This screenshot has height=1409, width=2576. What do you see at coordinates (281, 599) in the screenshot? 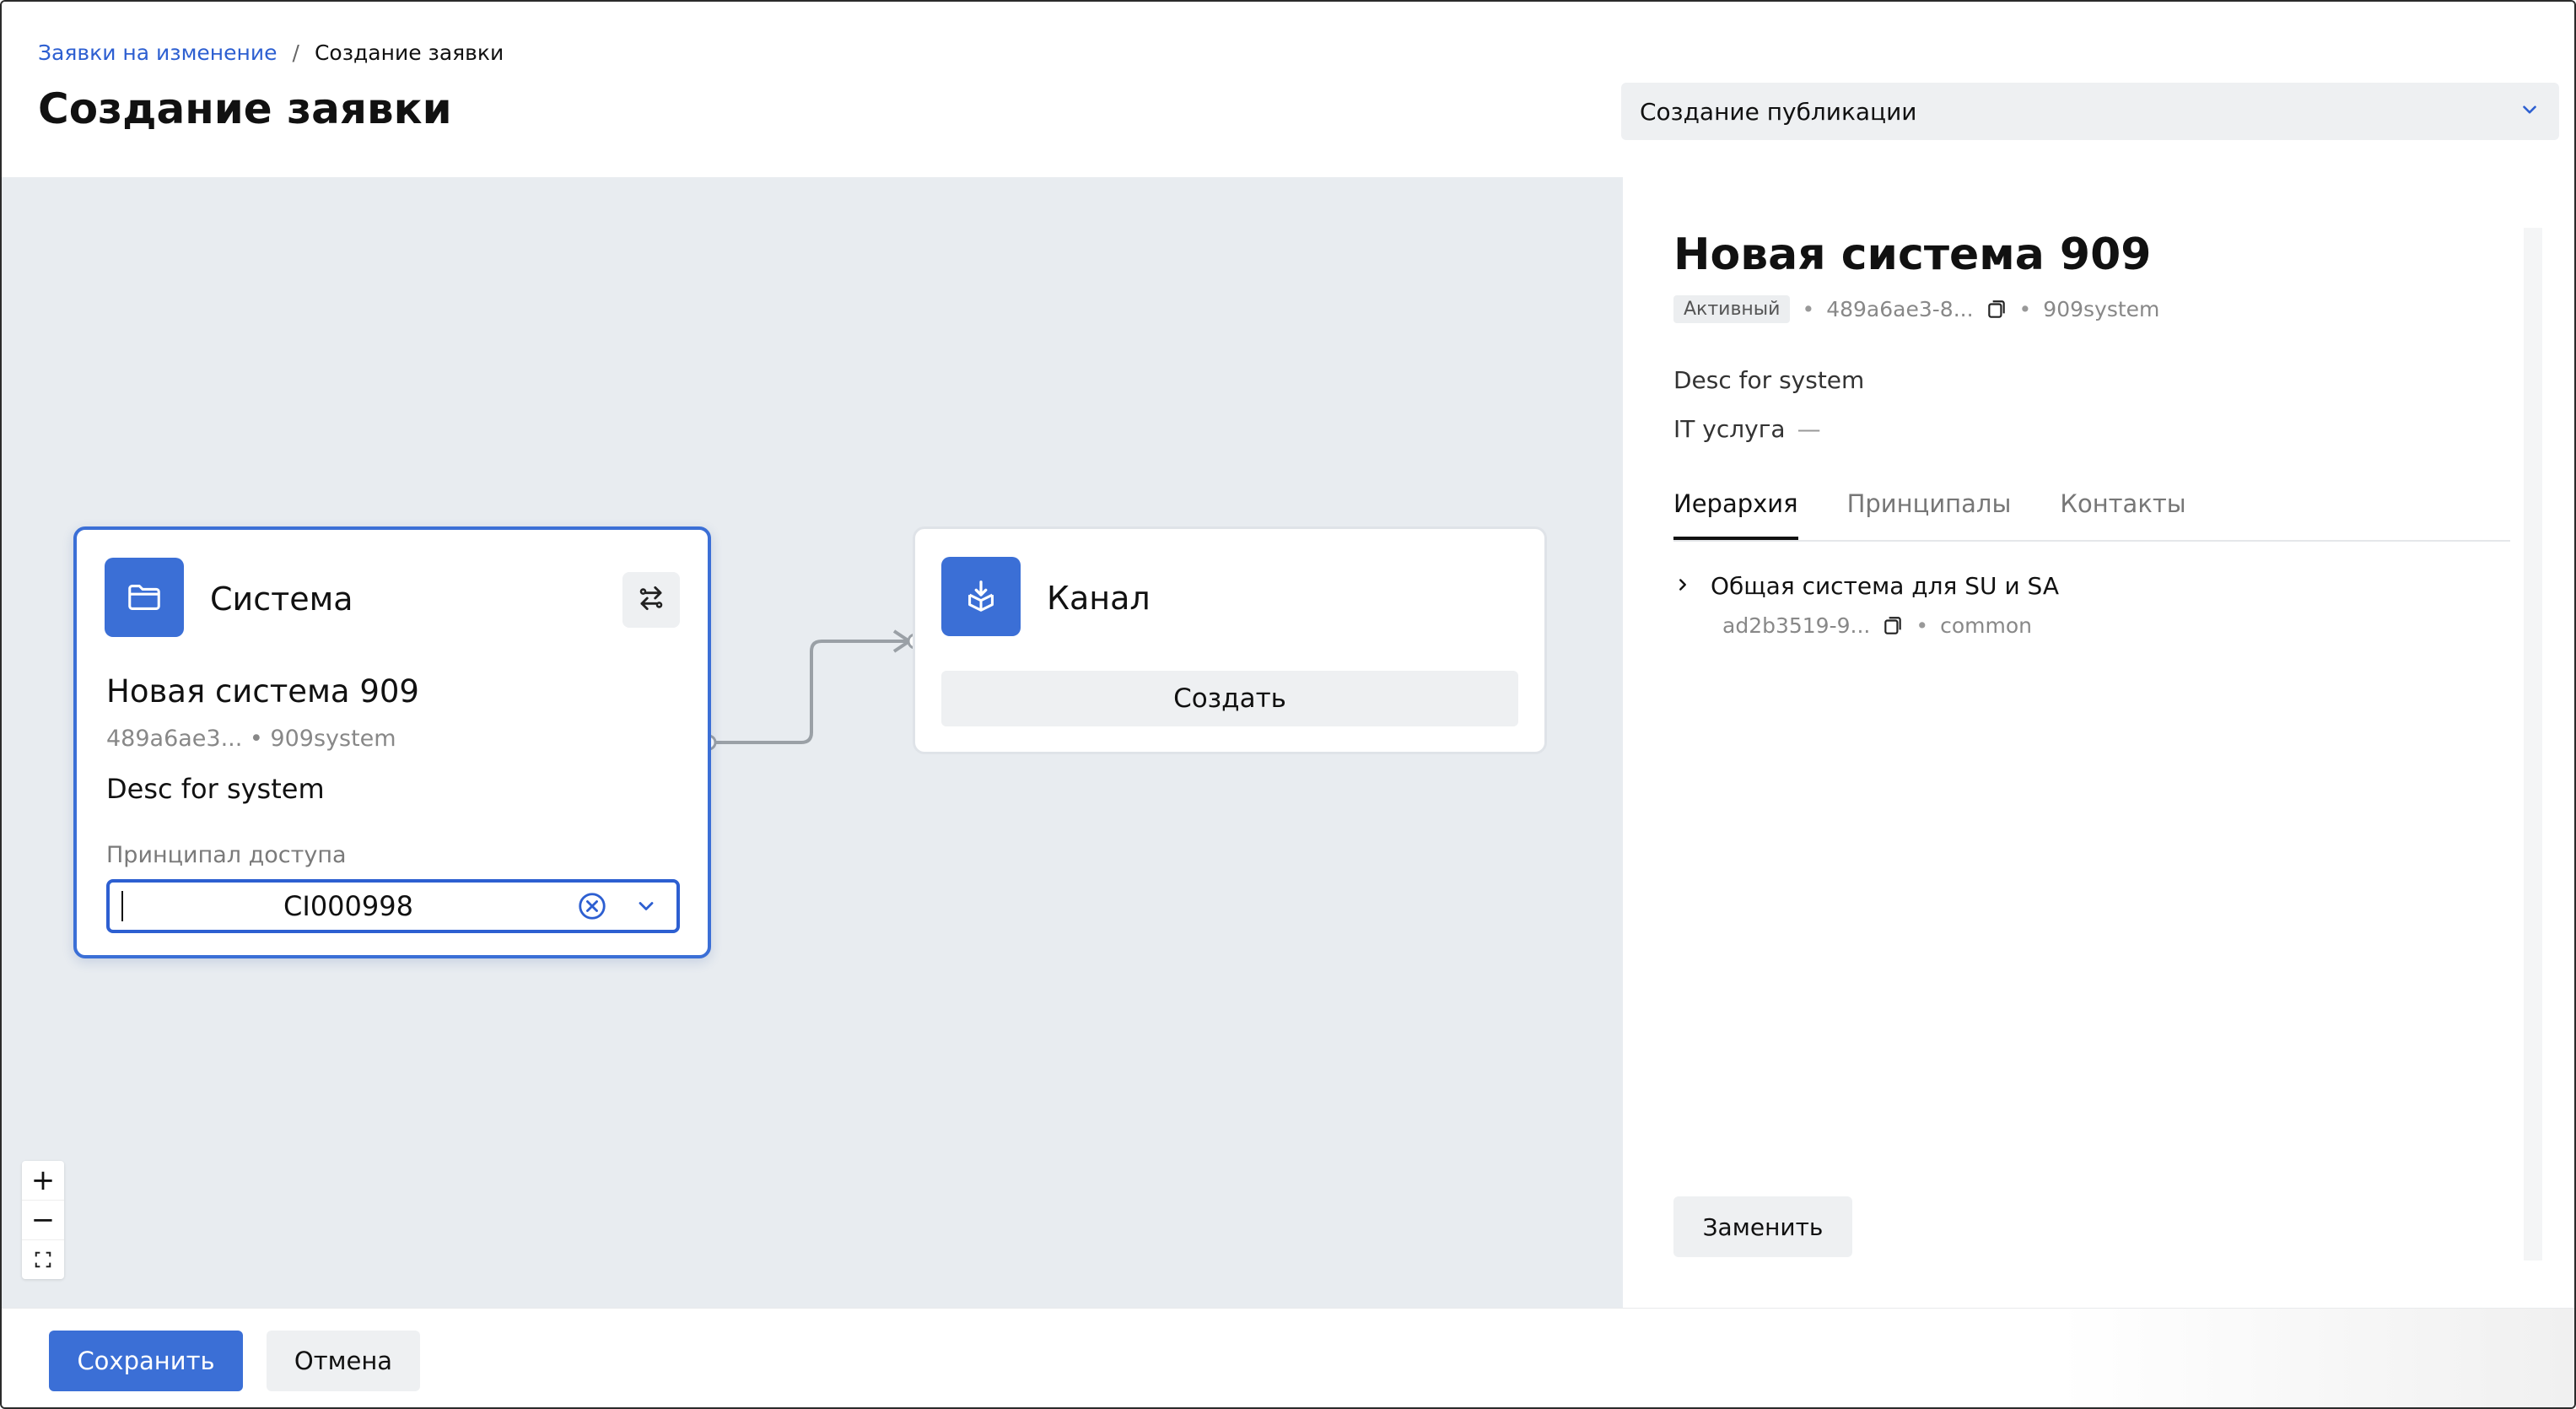
I see `system-node-type-label: Система` at bounding box center [281, 599].